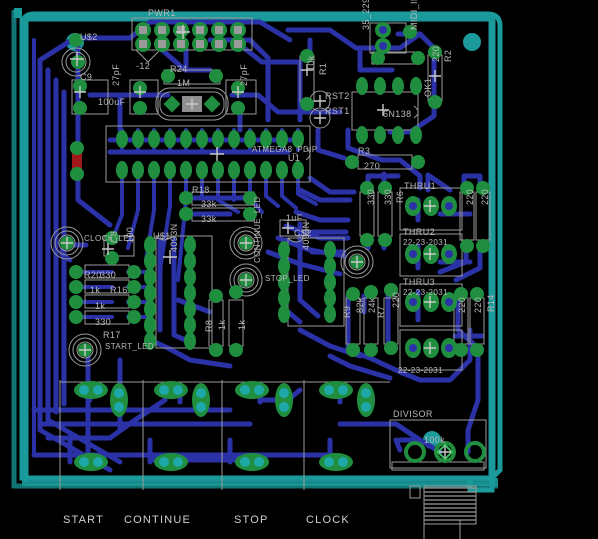 This screenshot has width=598, height=539. I want to click on component-label-rst2: RST2, so click(337, 96).